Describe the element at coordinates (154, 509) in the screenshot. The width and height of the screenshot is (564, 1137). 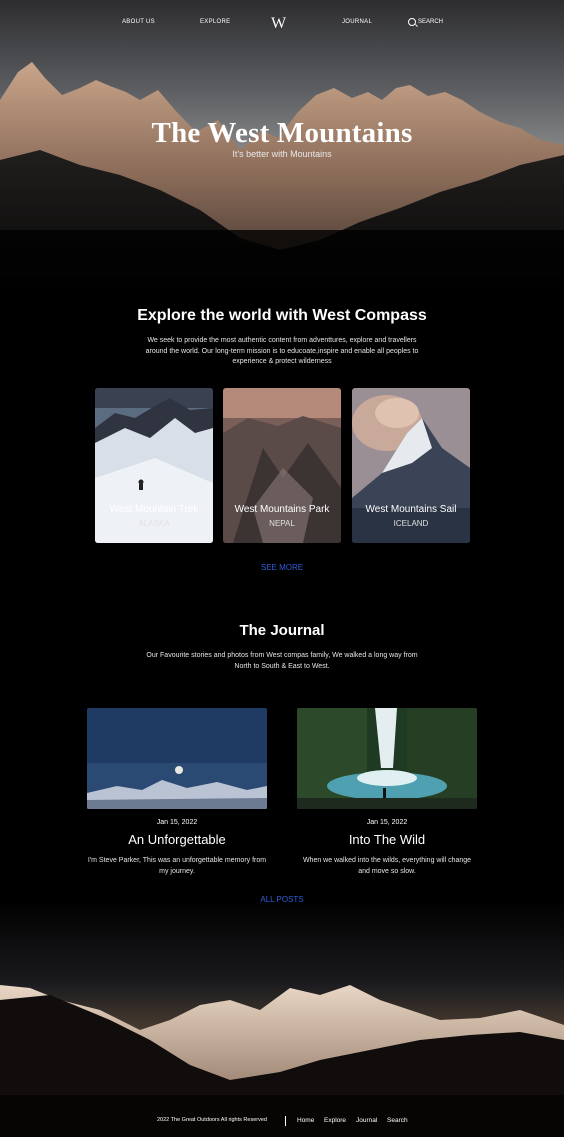
I see `card-title: West Mountain Trek` at that location.